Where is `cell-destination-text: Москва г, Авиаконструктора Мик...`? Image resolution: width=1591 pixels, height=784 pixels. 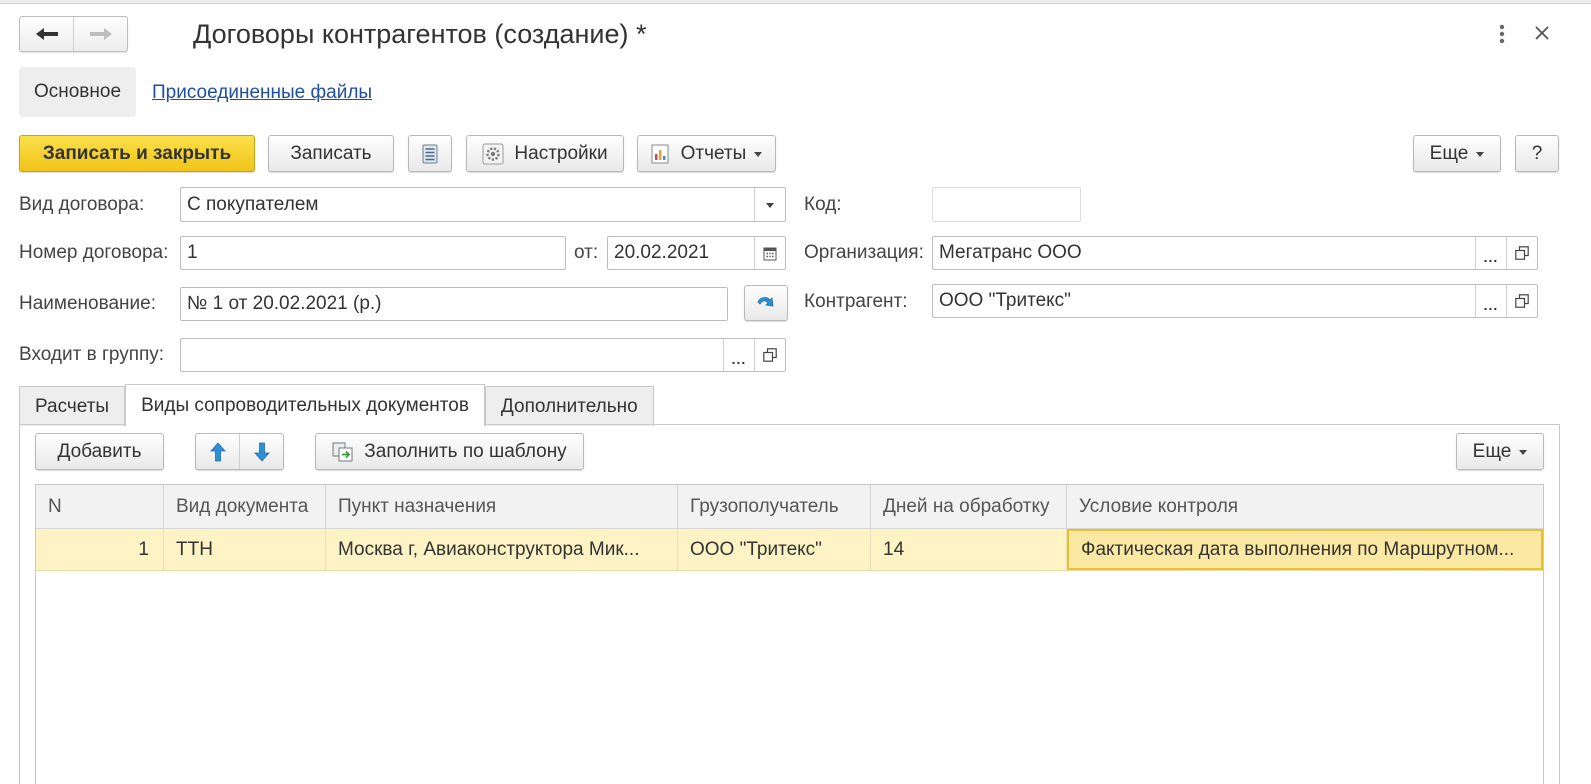 cell-destination-text: Москва г, Авиаконструктора Мик... is located at coordinates (489, 549).